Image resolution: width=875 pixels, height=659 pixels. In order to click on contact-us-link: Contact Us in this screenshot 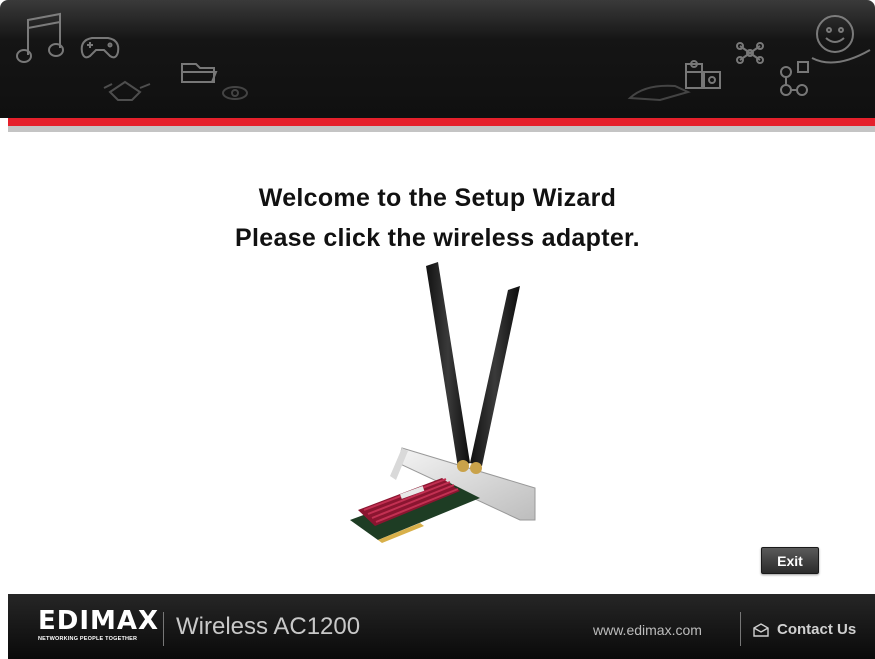, I will do `click(804, 629)`.